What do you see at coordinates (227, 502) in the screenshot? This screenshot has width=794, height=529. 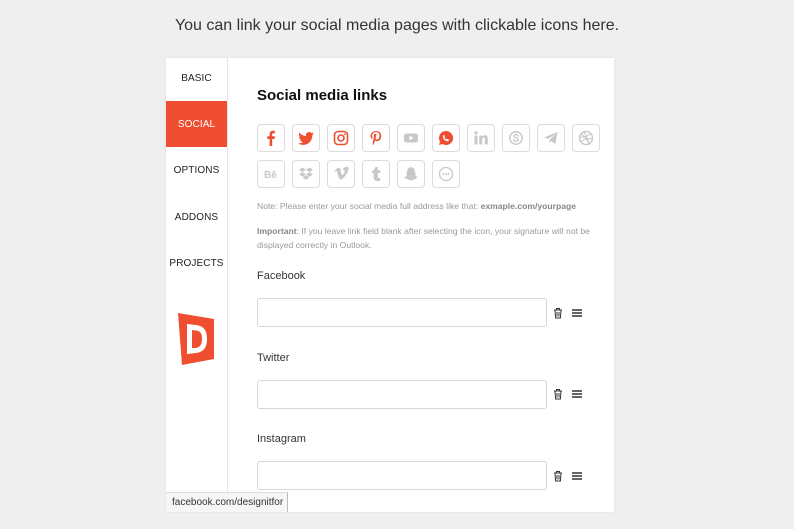 I see `status-bar-url: facebook.com/designitfor` at bounding box center [227, 502].